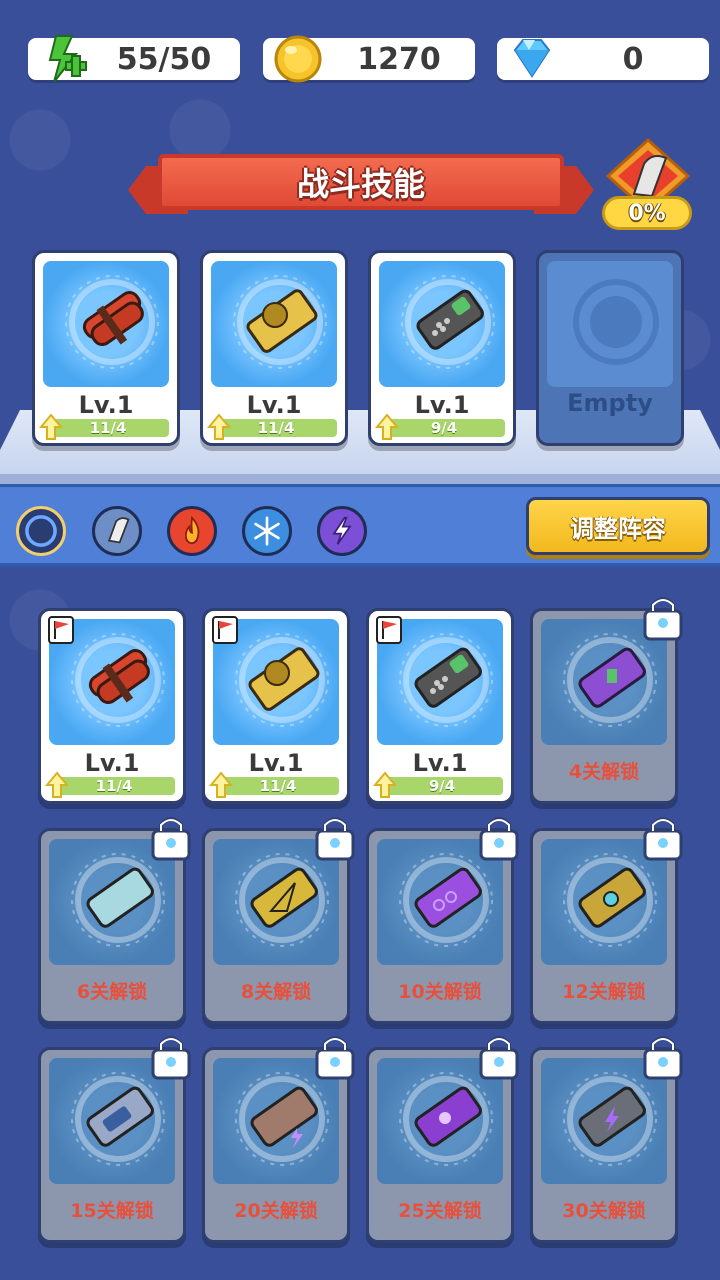  Describe the element at coordinates (633, 59) in the screenshot. I see `gem-value: 0` at that location.